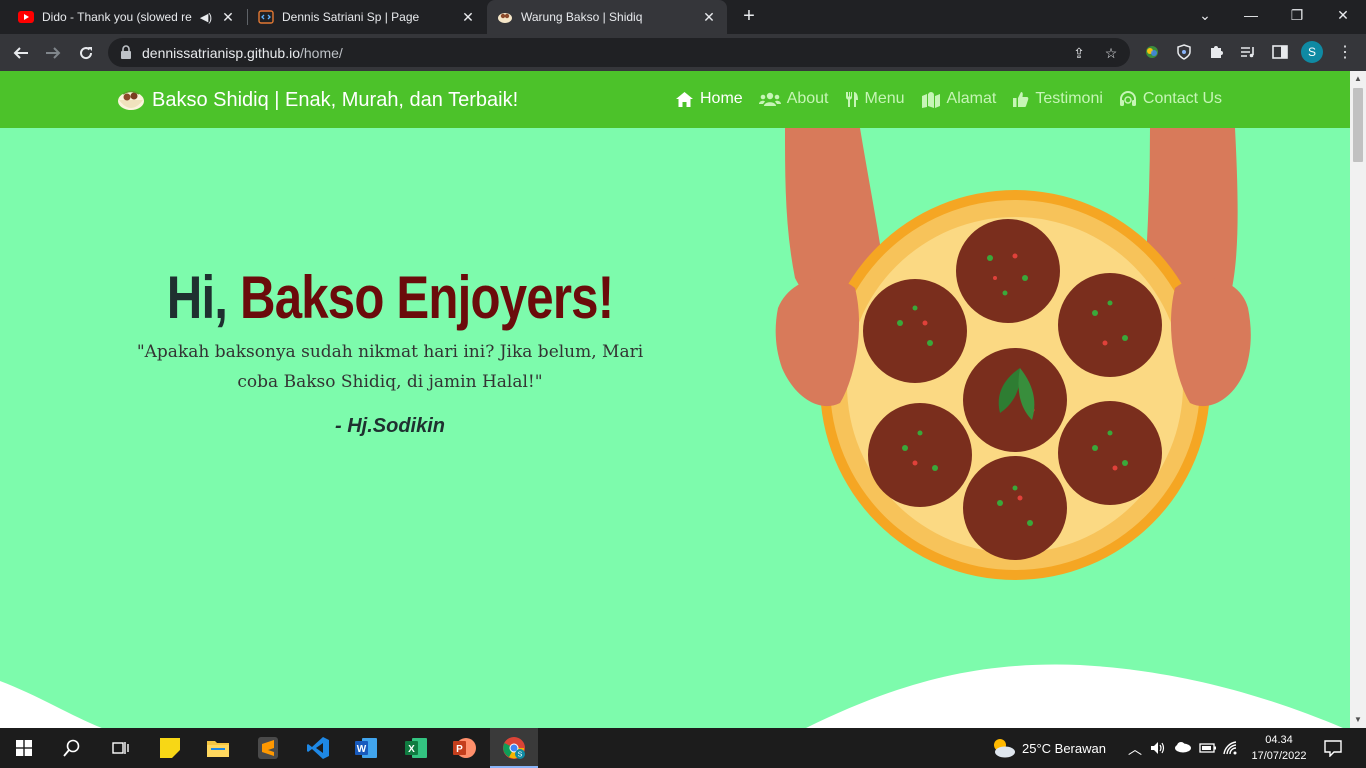 Image resolution: width=1366 pixels, height=768 pixels. What do you see at coordinates (131, 100) in the screenshot?
I see `bakso-bowl-logo-icon` at bounding box center [131, 100].